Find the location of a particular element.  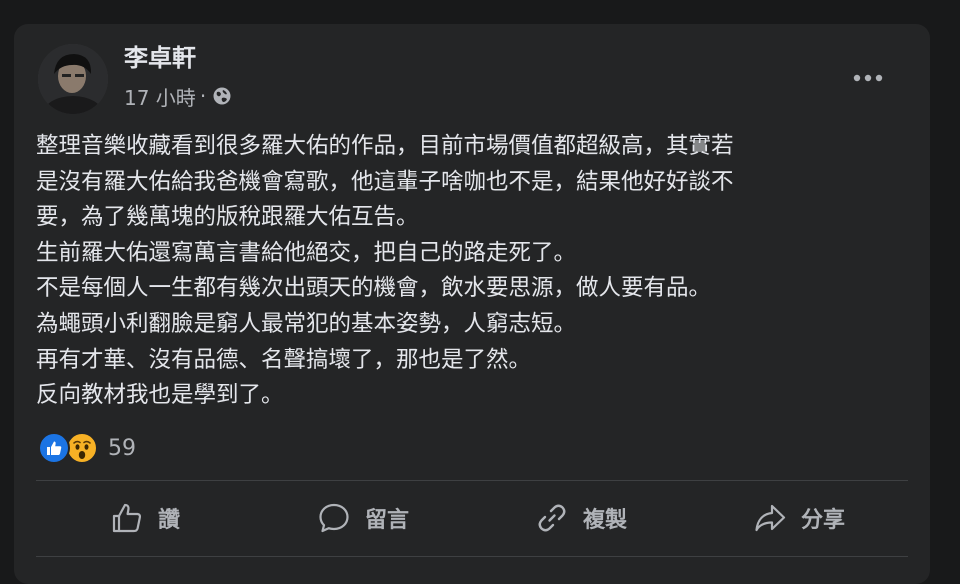

thumbs-up-icon is located at coordinates (127, 518).